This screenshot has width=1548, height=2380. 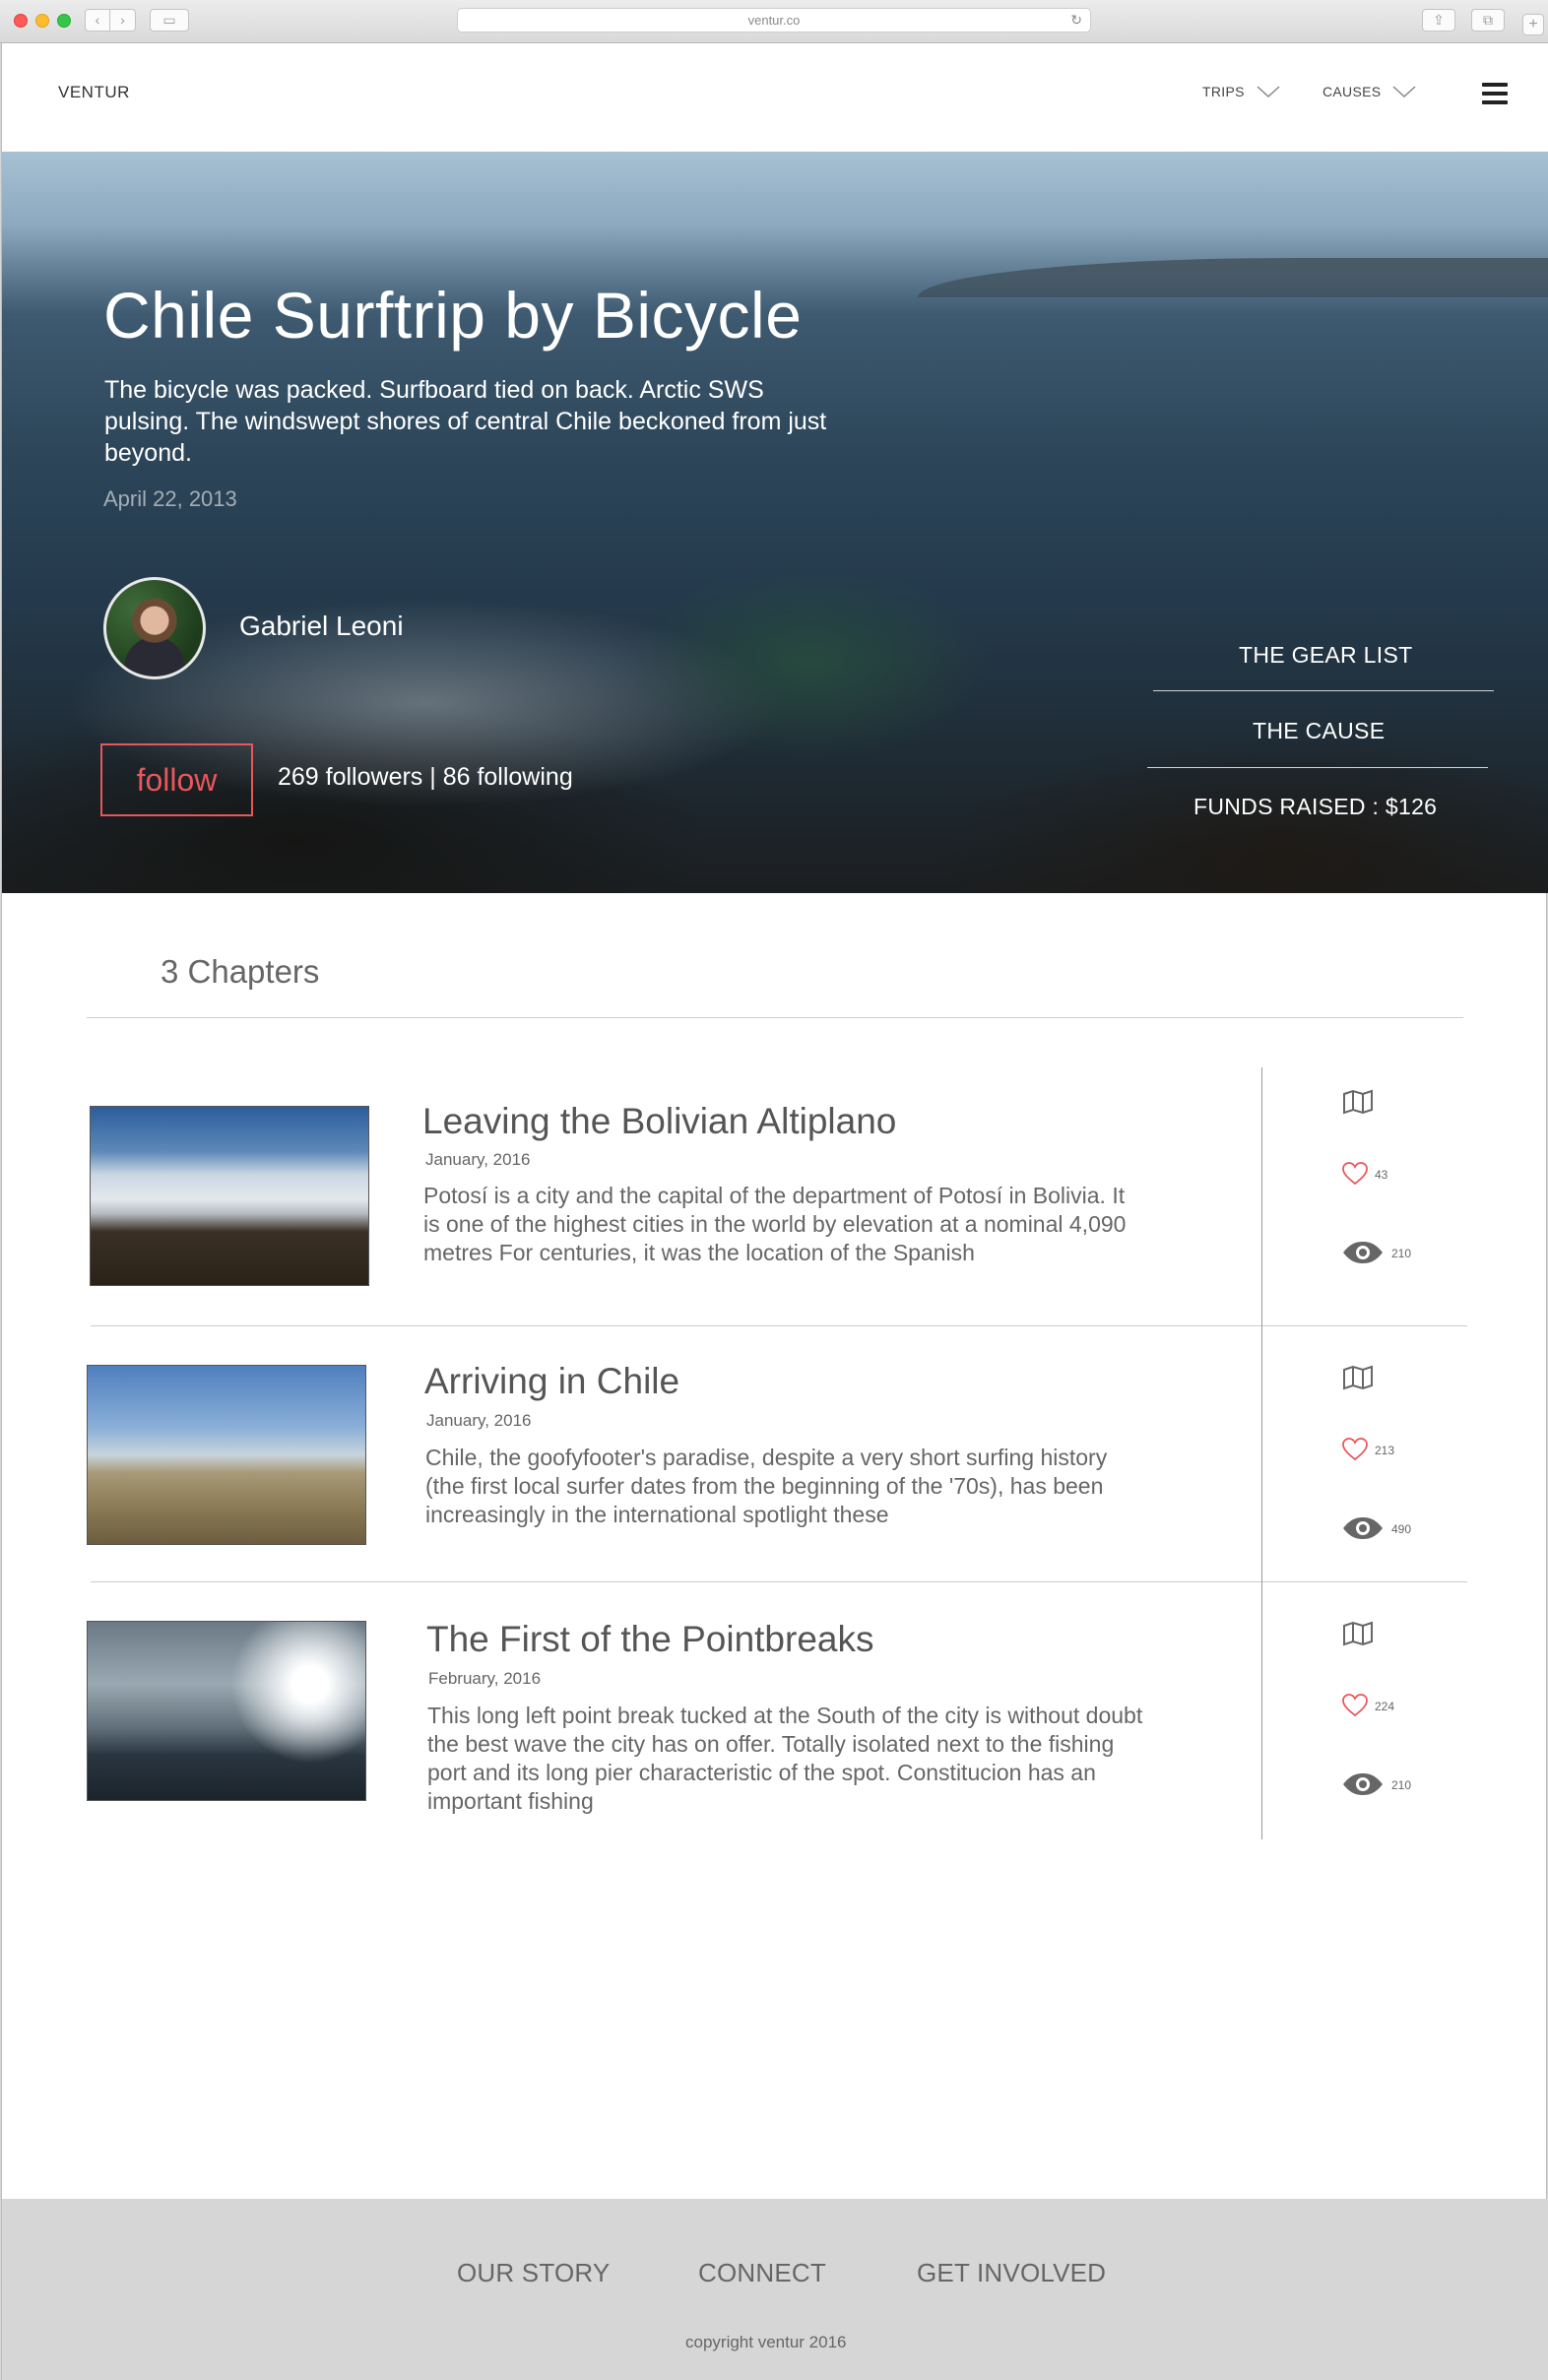 I want to click on sidebar-toggle-icon: ▭, so click(x=169, y=20).